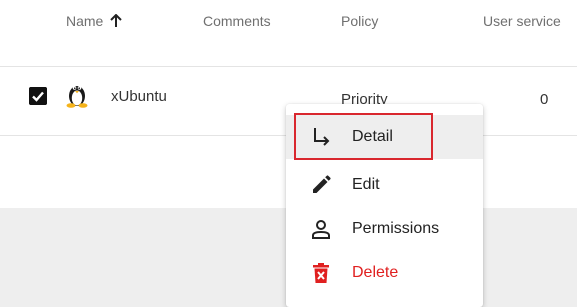 Image resolution: width=577 pixels, height=307 pixels. What do you see at coordinates (139, 97) in the screenshot?
I see `row-name: xUbuntu` at bounding box center [139, 97].